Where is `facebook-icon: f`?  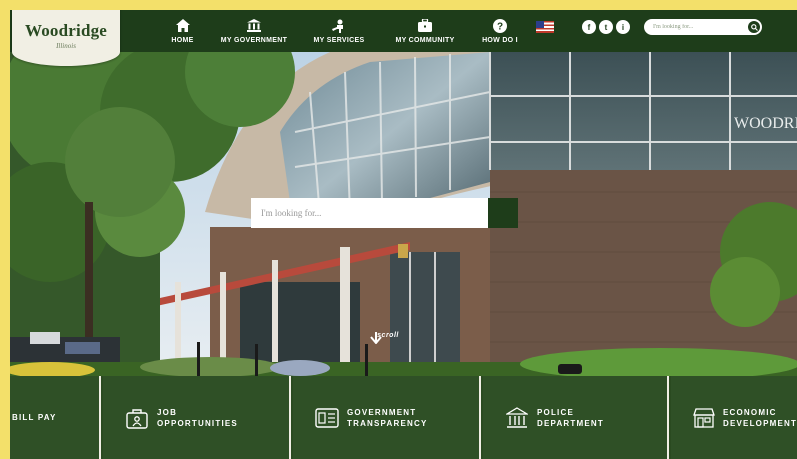 facebook-icon: f is located at coordinates (589, 27).